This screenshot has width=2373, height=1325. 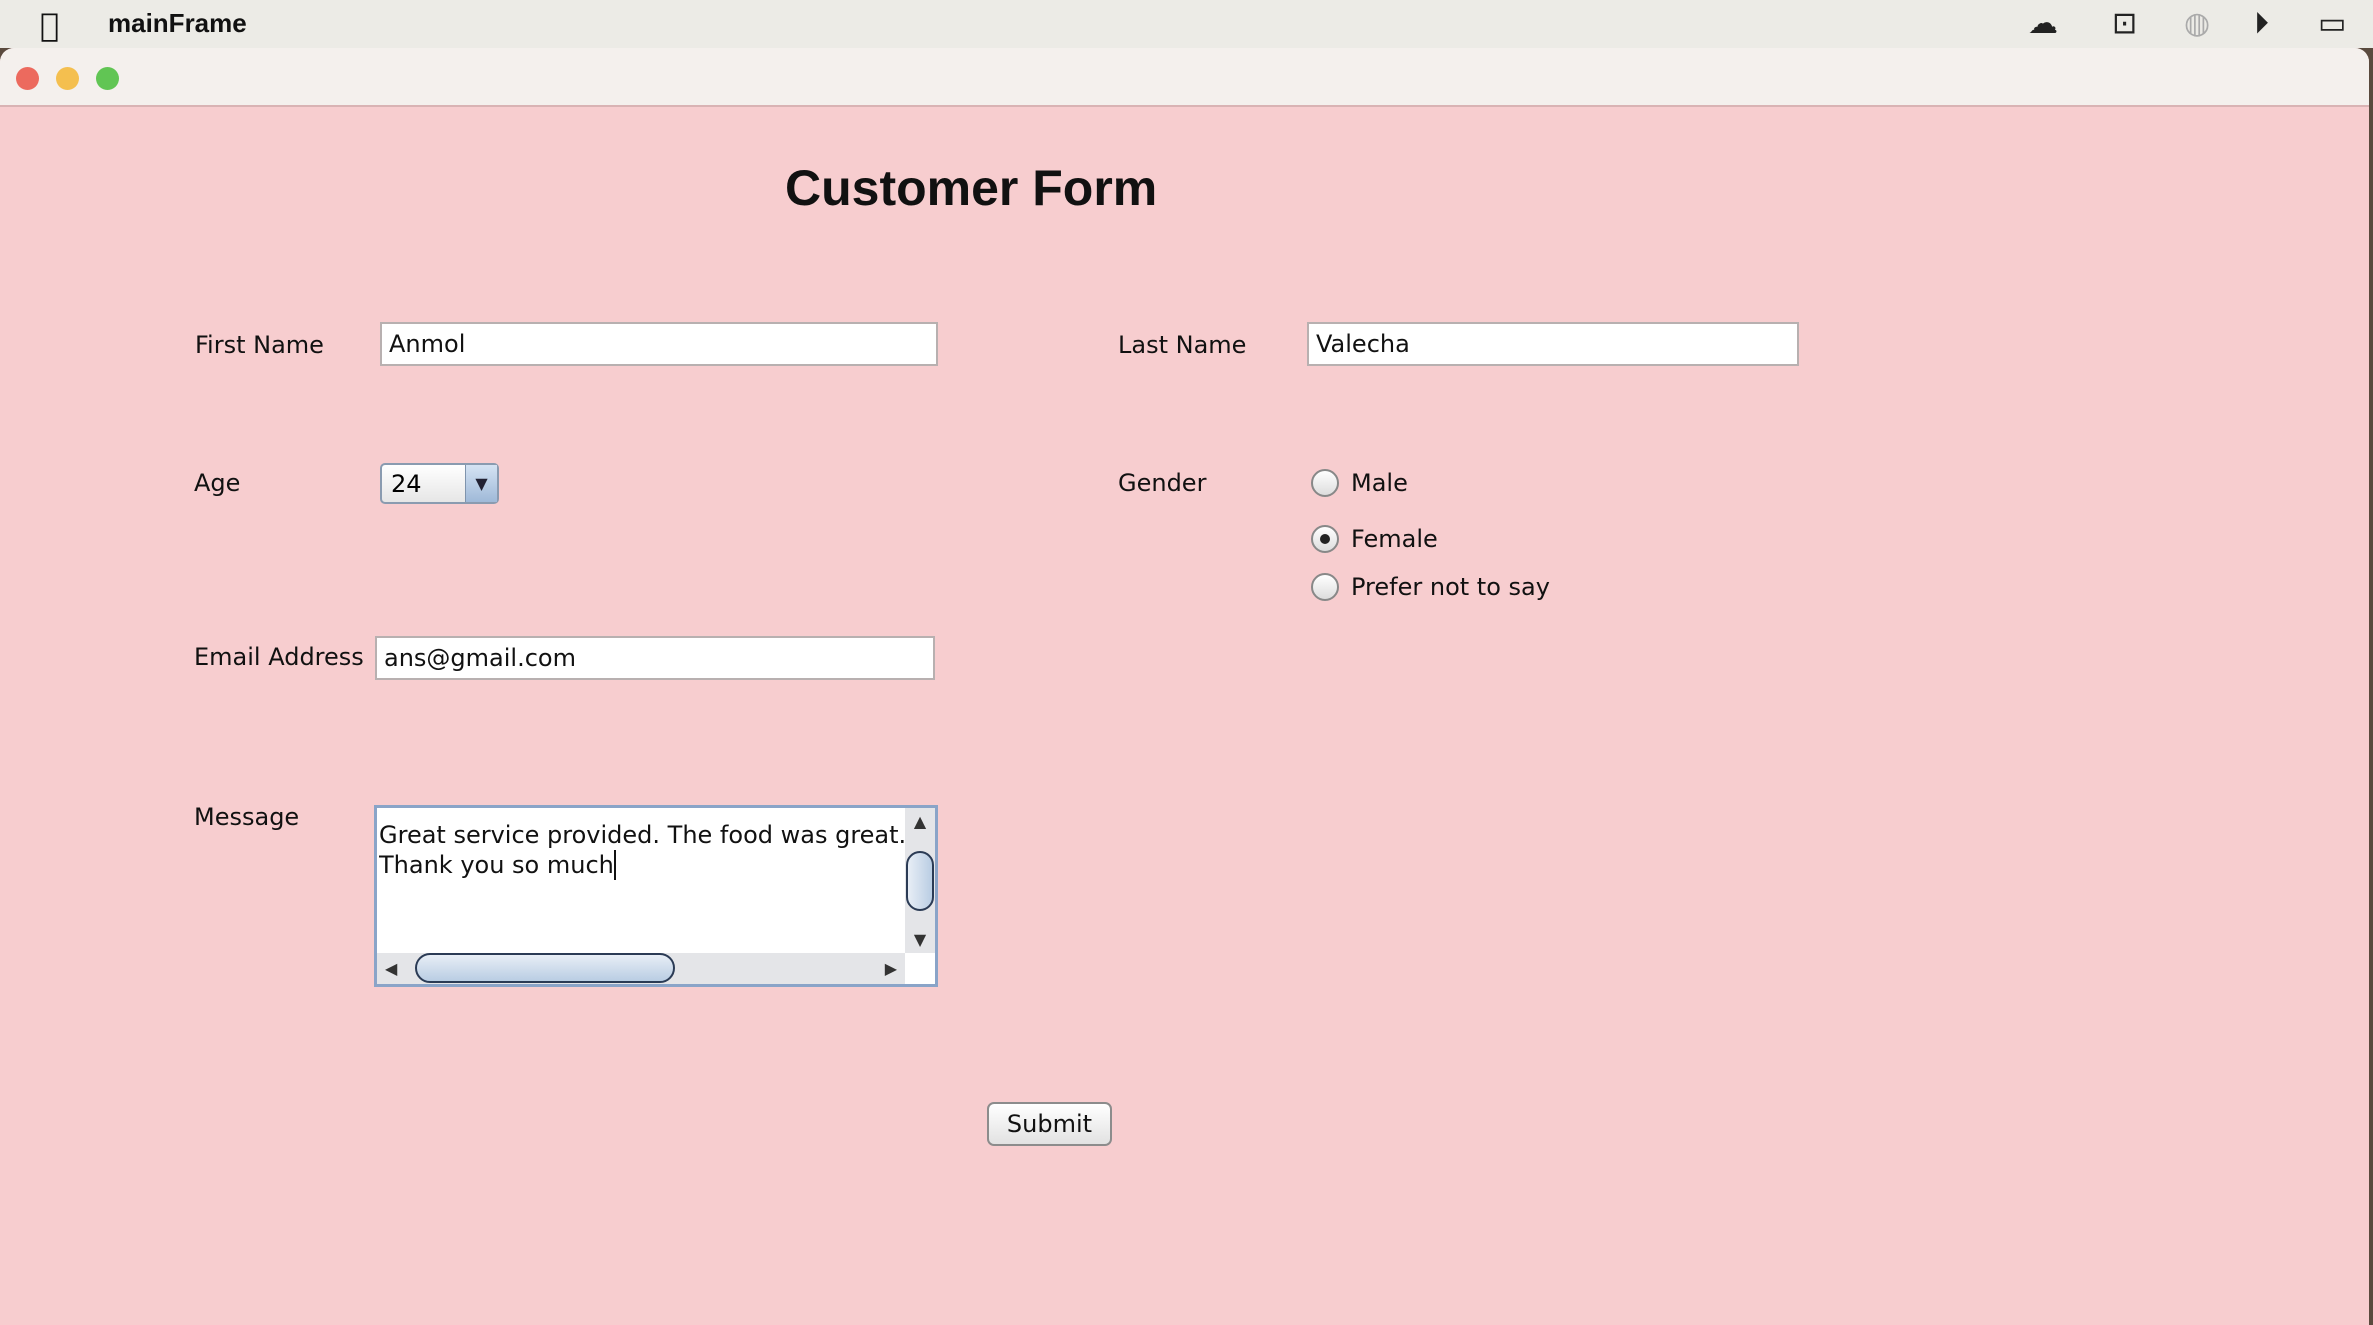 What do you see at coordinates (2197, 23) in the screenshot?
I see `globe-icon: ◍` at bounding box center [2197, 23].